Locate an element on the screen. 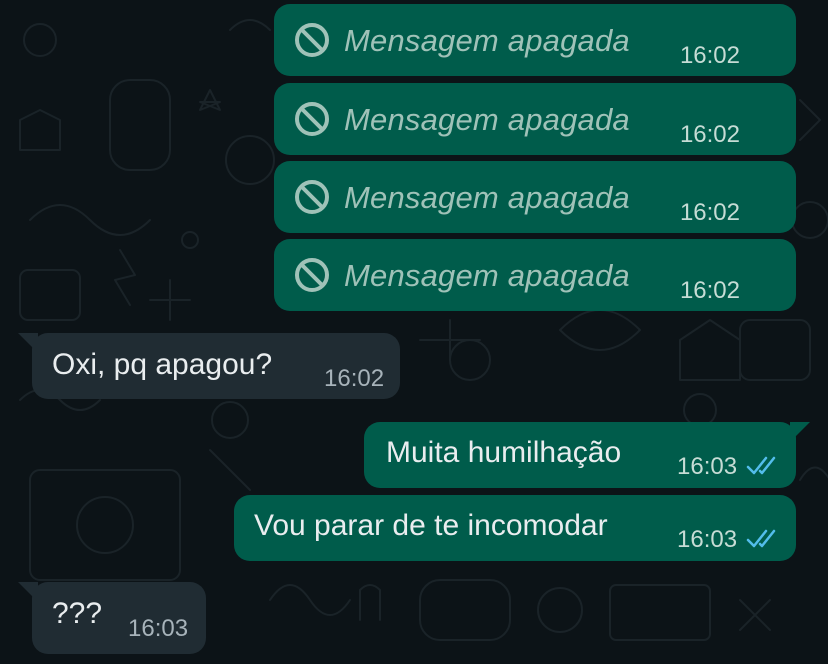 This screenshot has height=664, width=828. message-text: ??? is located at coordinates (77, 613).